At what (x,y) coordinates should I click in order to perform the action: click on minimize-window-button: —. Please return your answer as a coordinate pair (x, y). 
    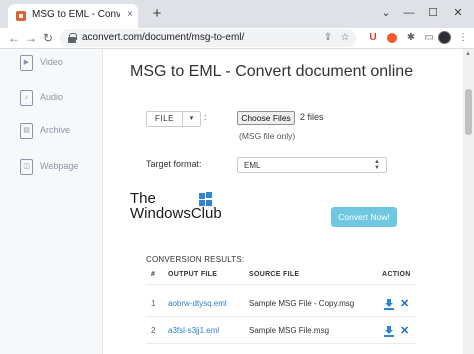
    Looking at the image, I should click on (409, 13).